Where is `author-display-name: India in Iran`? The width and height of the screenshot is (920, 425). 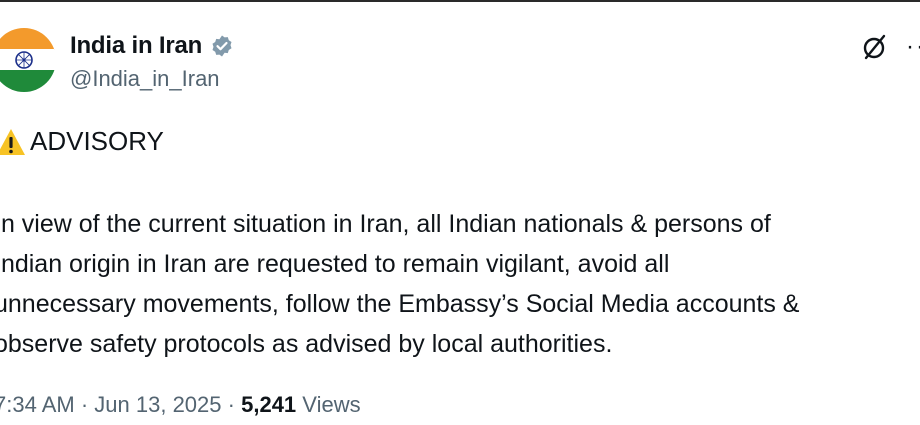 author-display-name: India in Iran is located at coordinates (136, 46).